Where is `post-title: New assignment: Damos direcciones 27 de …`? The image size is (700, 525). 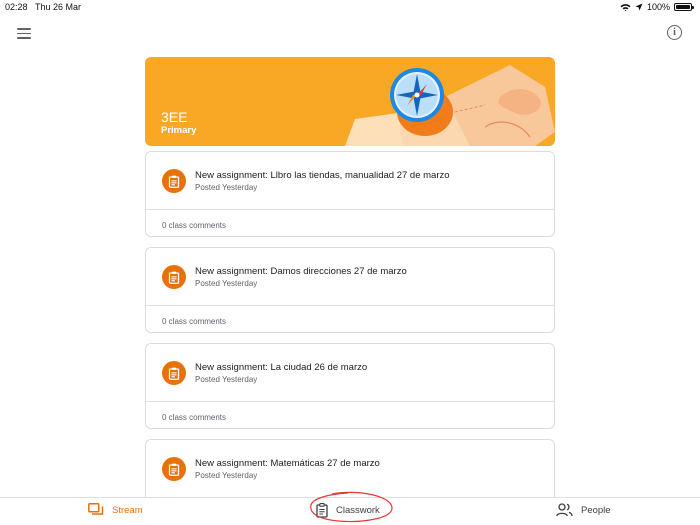
post-title: New assignment: Damos direcciones 27 de … is located at coordinates (301, 271).